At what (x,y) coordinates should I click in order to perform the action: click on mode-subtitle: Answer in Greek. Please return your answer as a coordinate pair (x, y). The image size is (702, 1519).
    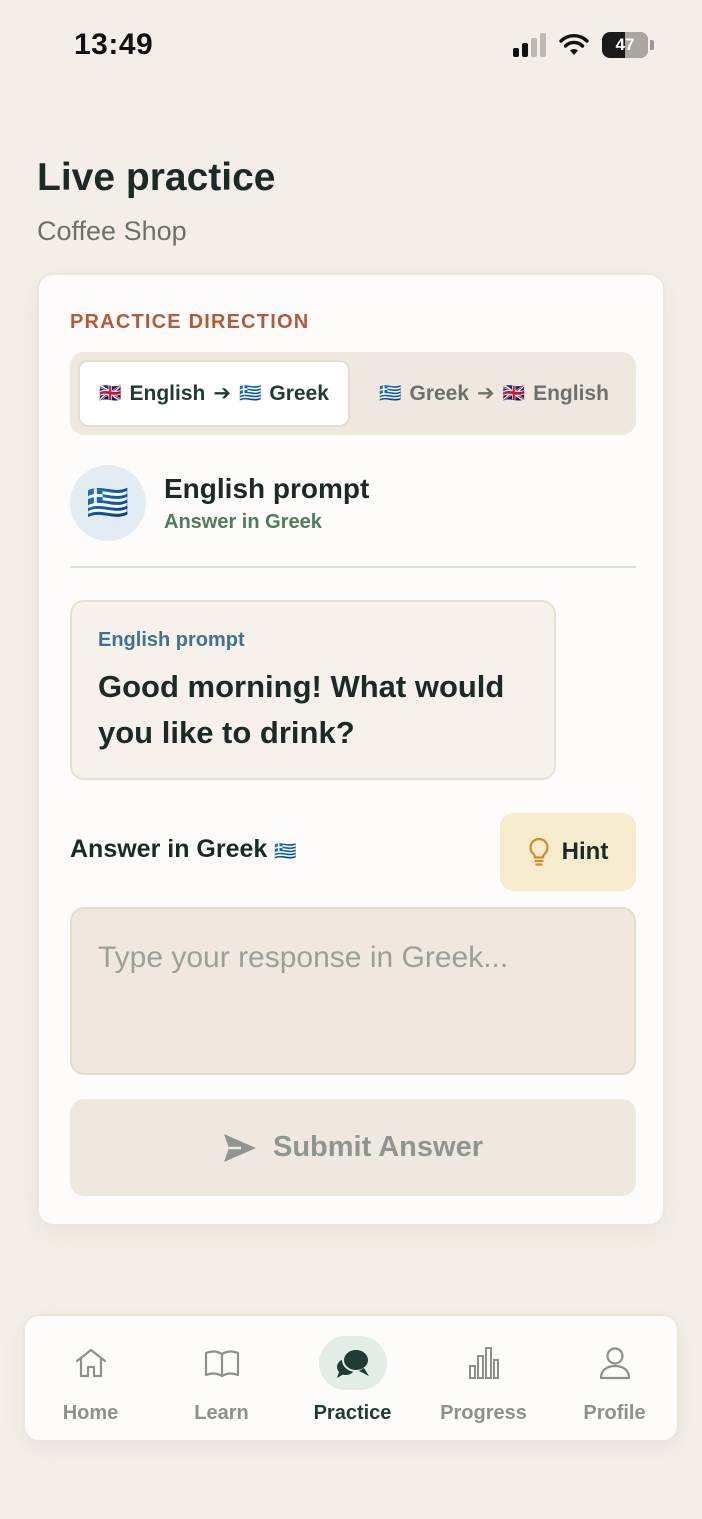
    Looking at the image, I should click on (243, 522).